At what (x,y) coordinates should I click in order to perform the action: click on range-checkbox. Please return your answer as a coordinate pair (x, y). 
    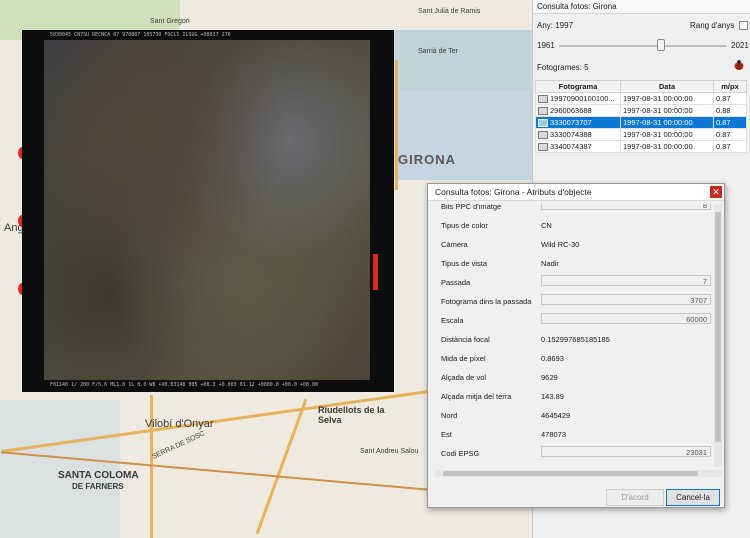
    Looking at the image, I should click on (743, 25).